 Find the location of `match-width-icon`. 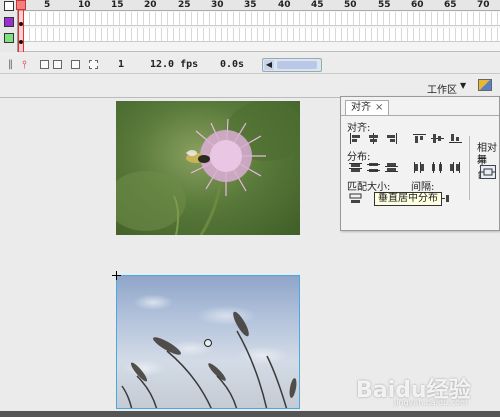

match-width-icon is located at coordinates (355, 198).